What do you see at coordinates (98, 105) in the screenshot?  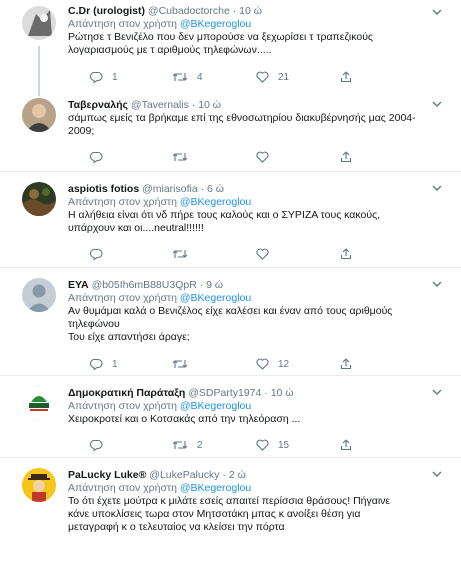 I see `display-name: Ταβερναλής` at bounding box center [98, 105].